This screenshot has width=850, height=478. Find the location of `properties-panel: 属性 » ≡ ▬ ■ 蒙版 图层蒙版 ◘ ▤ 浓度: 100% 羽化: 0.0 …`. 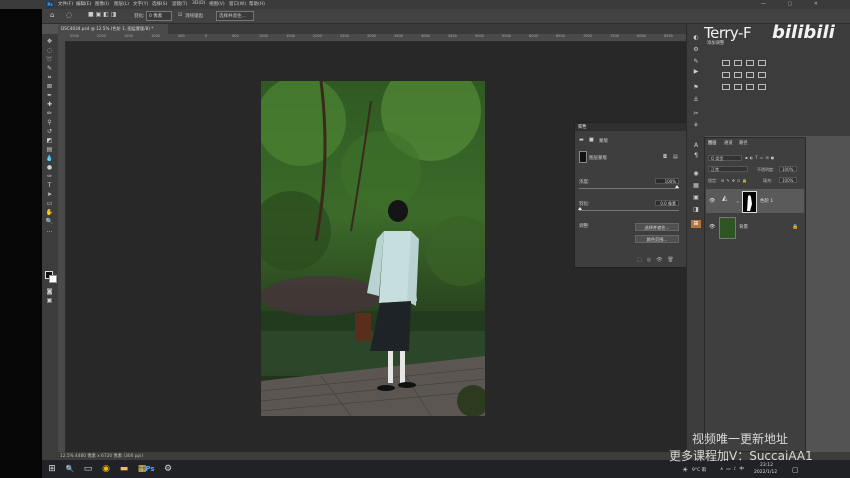

properties-panel: 属性 » ≡ ▬ ■ 蒙版 图层蒙版 ◘ ▤ 浓度: 100% 羽化: 0.0 … is located at coordinates (630, 195).